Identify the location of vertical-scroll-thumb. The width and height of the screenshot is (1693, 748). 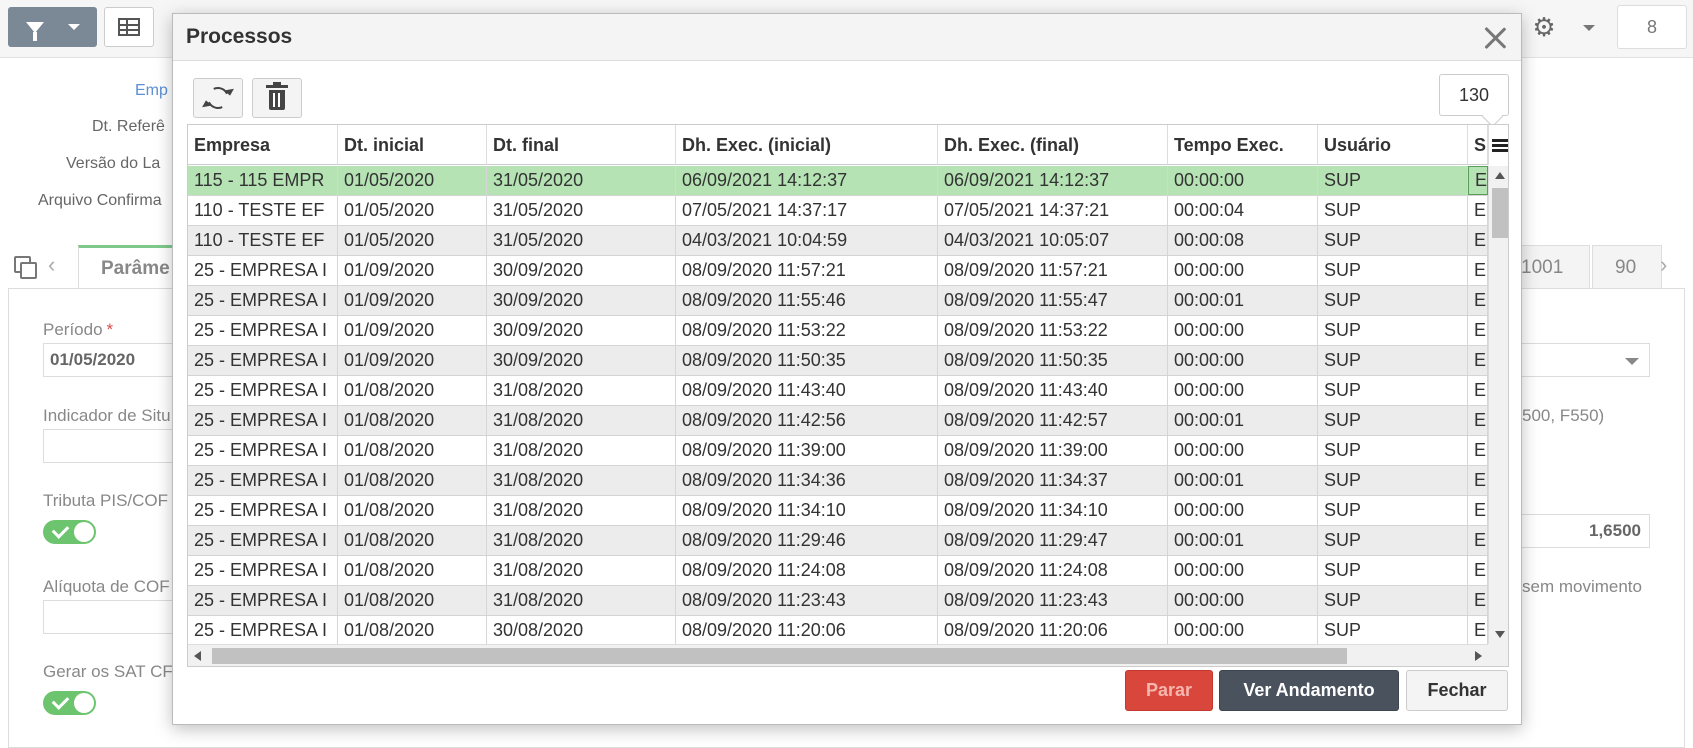
(1500, 213).